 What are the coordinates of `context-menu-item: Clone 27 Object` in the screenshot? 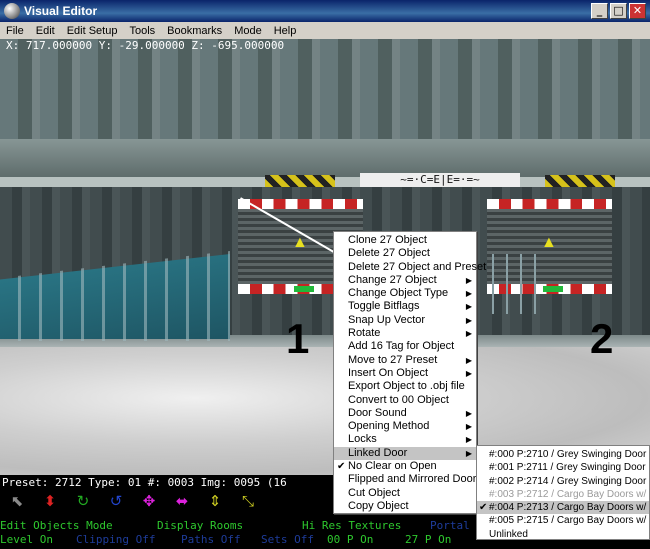 It's located at (405, 240).